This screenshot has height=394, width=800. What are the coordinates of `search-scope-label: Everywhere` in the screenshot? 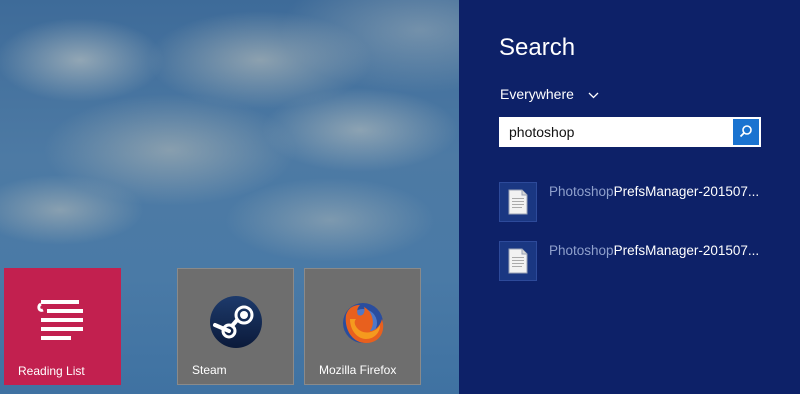 It's located at (537, 94).